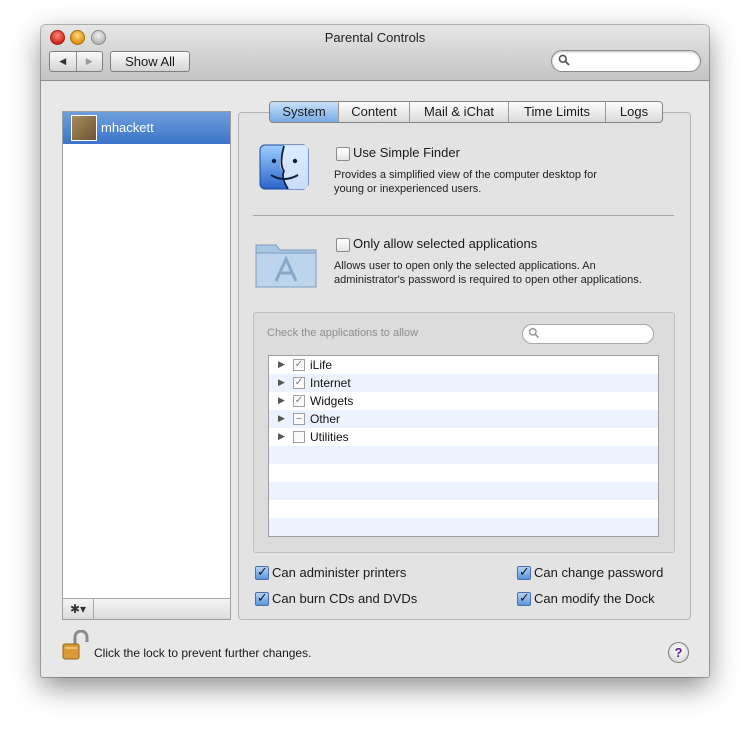 The width and height of the screenshot is (750, 734). Describe the element at coordinates (463, 383) in the screenshot. I see `list-item: ▶ ✓ Internet` at that location.